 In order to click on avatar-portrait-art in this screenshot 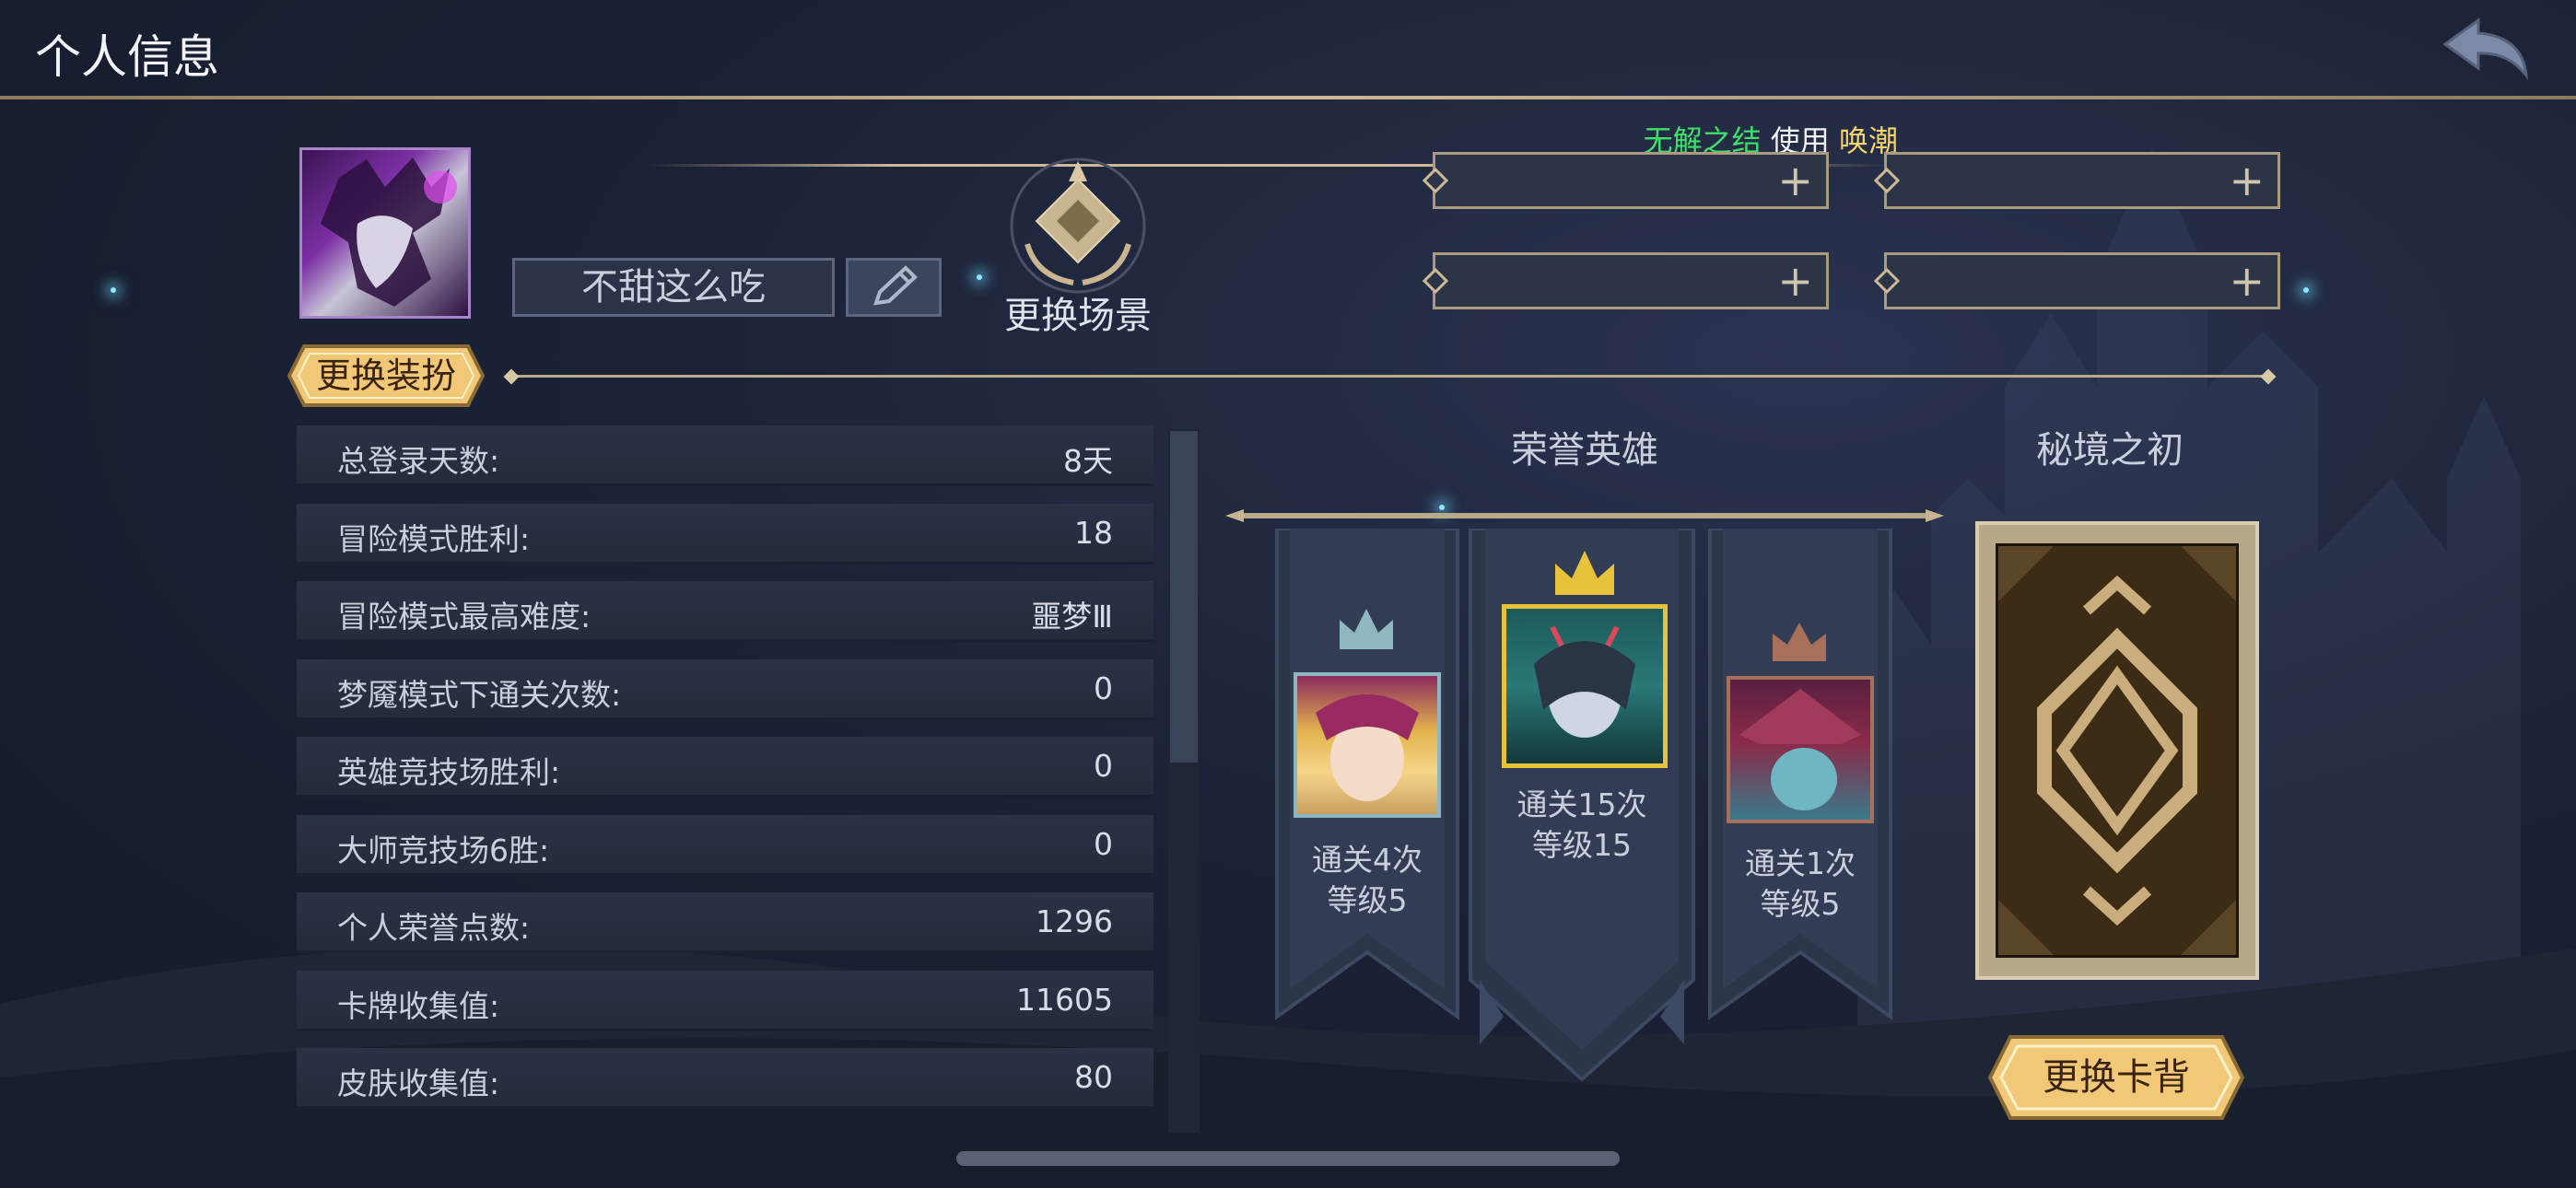, I will do `click(389, 232)`.